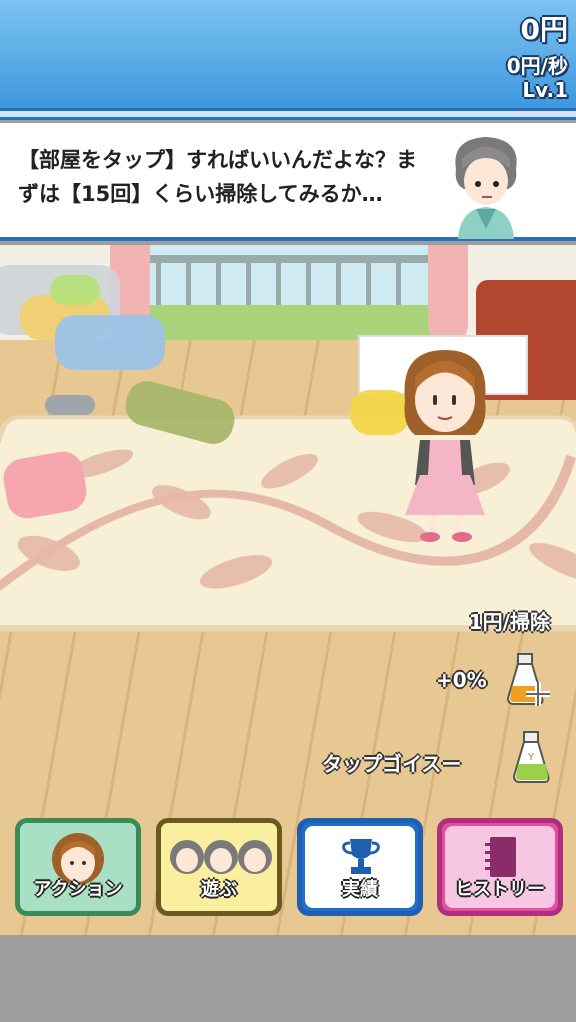  Describe the element at coordinates (78, 867) in the screenshot. I see `action-button: アクション` at that location.